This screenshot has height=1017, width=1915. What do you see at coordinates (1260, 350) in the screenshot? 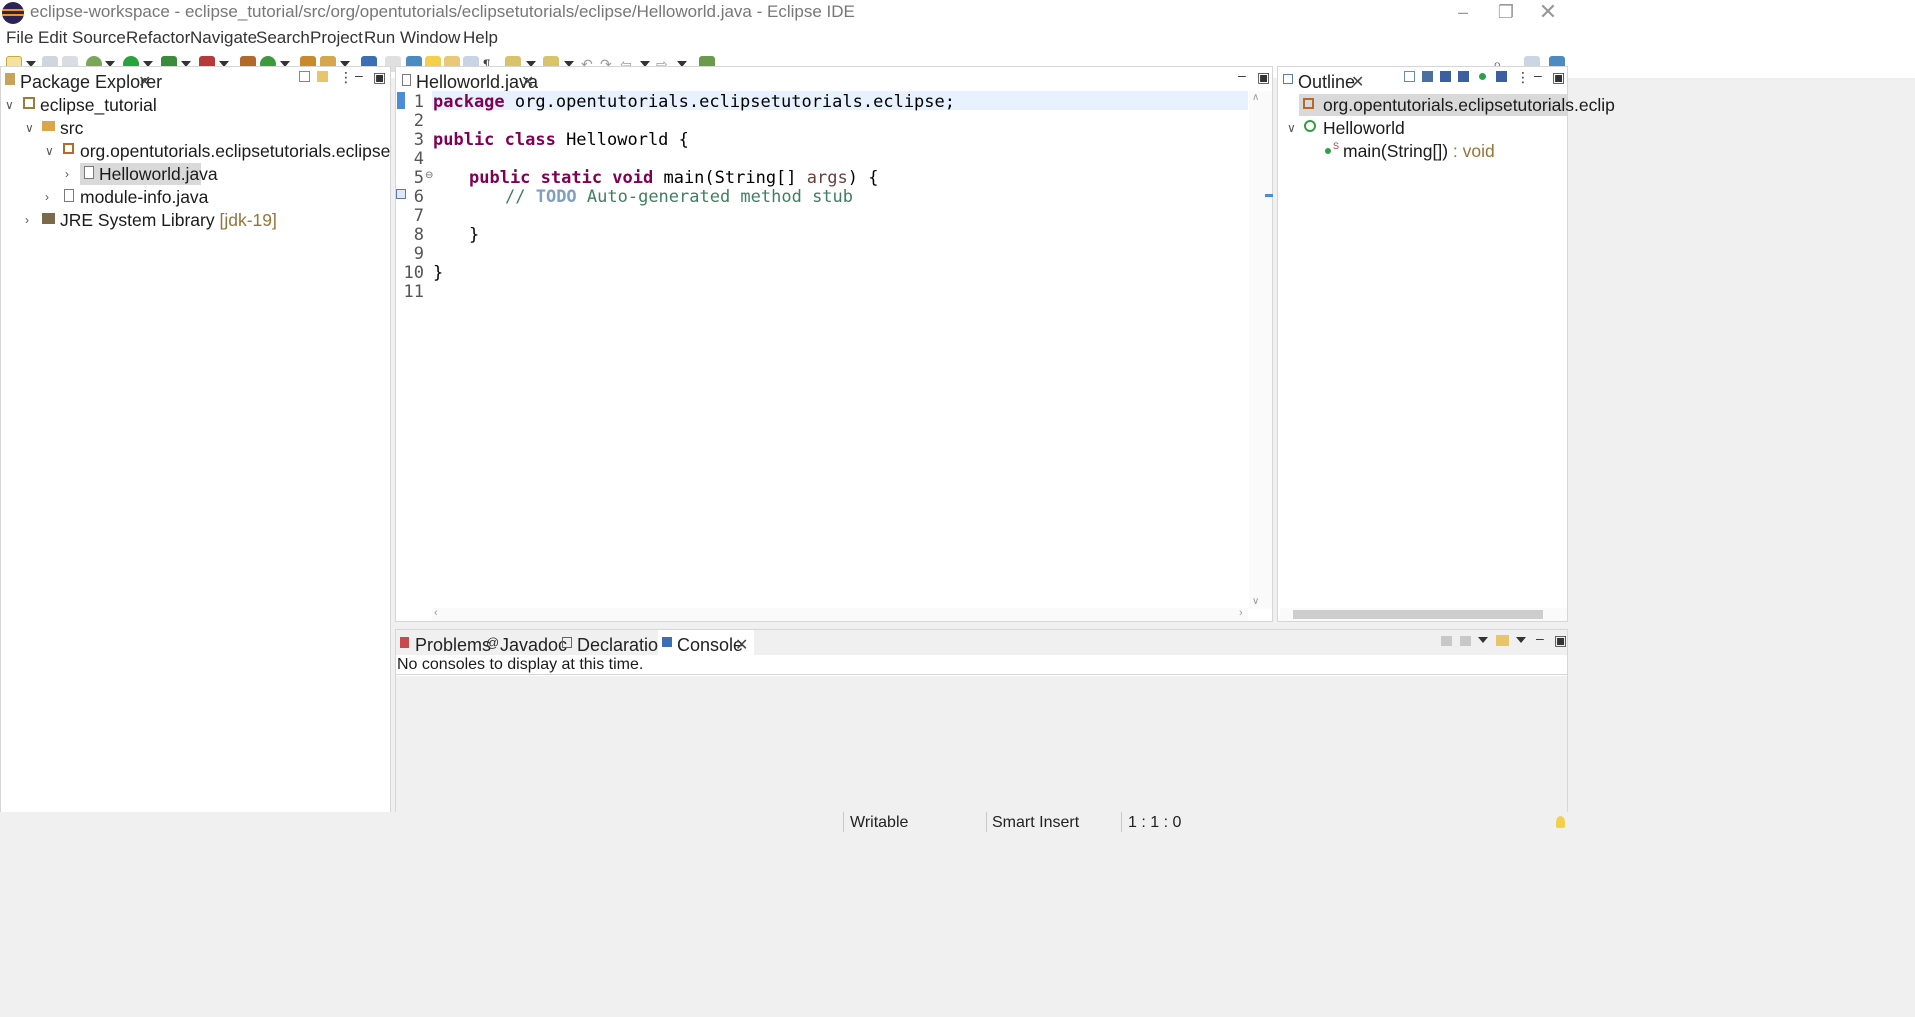
I see `vertical-scrollbar` at bounding box center [1260, 350].